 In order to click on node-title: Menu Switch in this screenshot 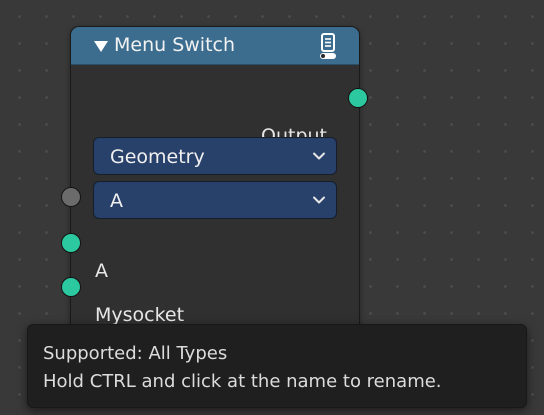, I will do `click(175, 45)`.